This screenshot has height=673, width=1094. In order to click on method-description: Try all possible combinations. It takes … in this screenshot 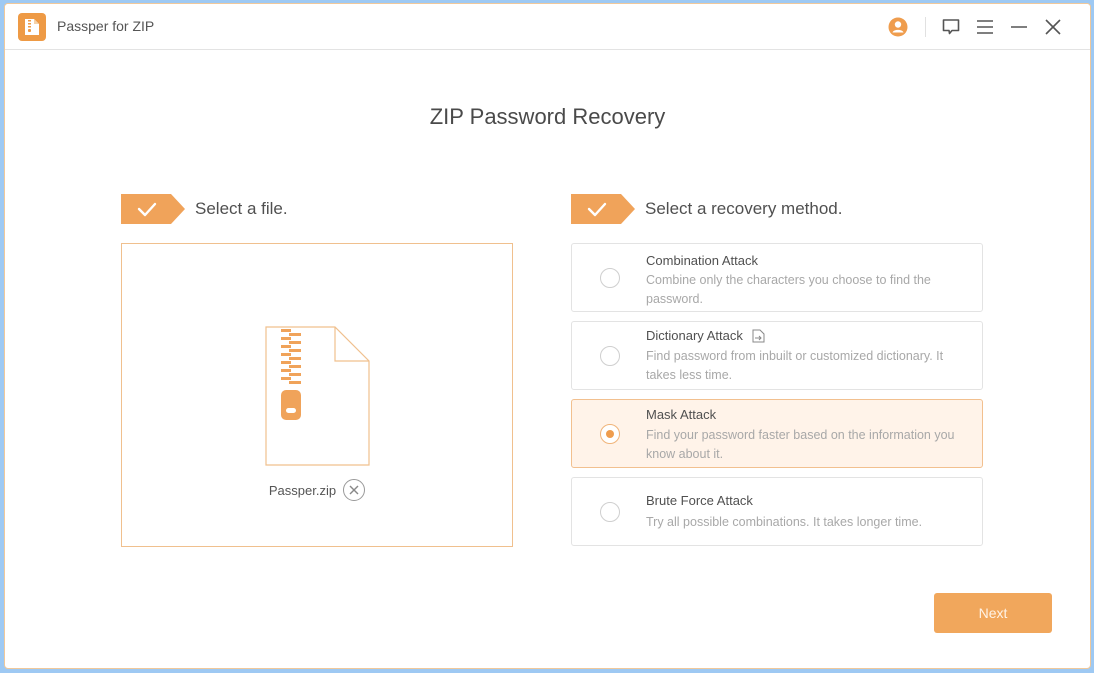, I will do `click(784, 522)`.